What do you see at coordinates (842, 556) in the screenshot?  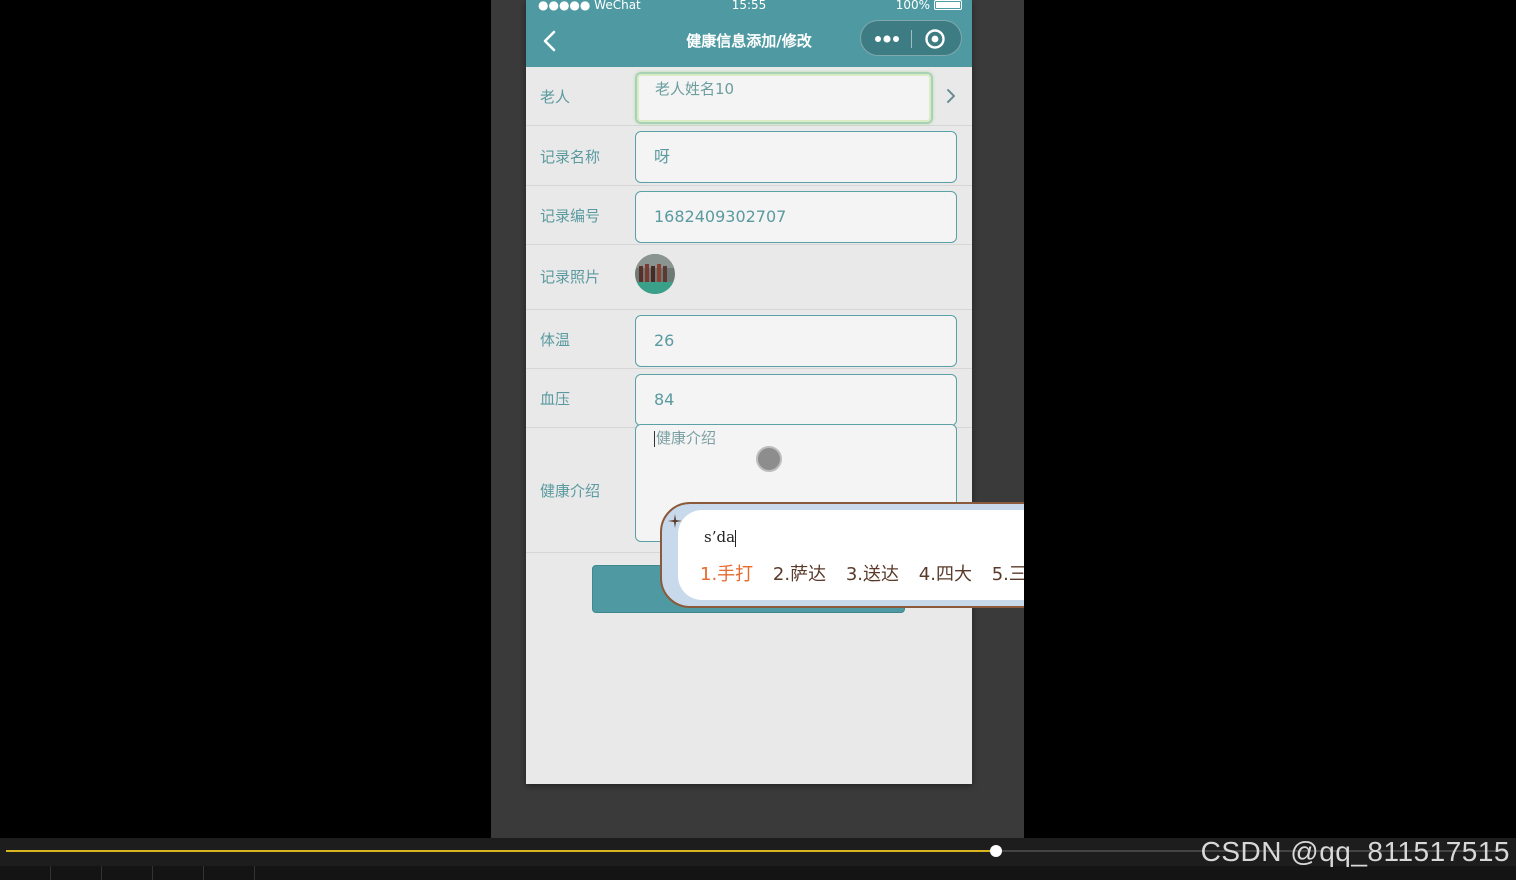 I see `ime-candidate-window: s’da 1.手打 2.萨达 3.送达 4.四大 5.三大` at bounding box center [842, 556].